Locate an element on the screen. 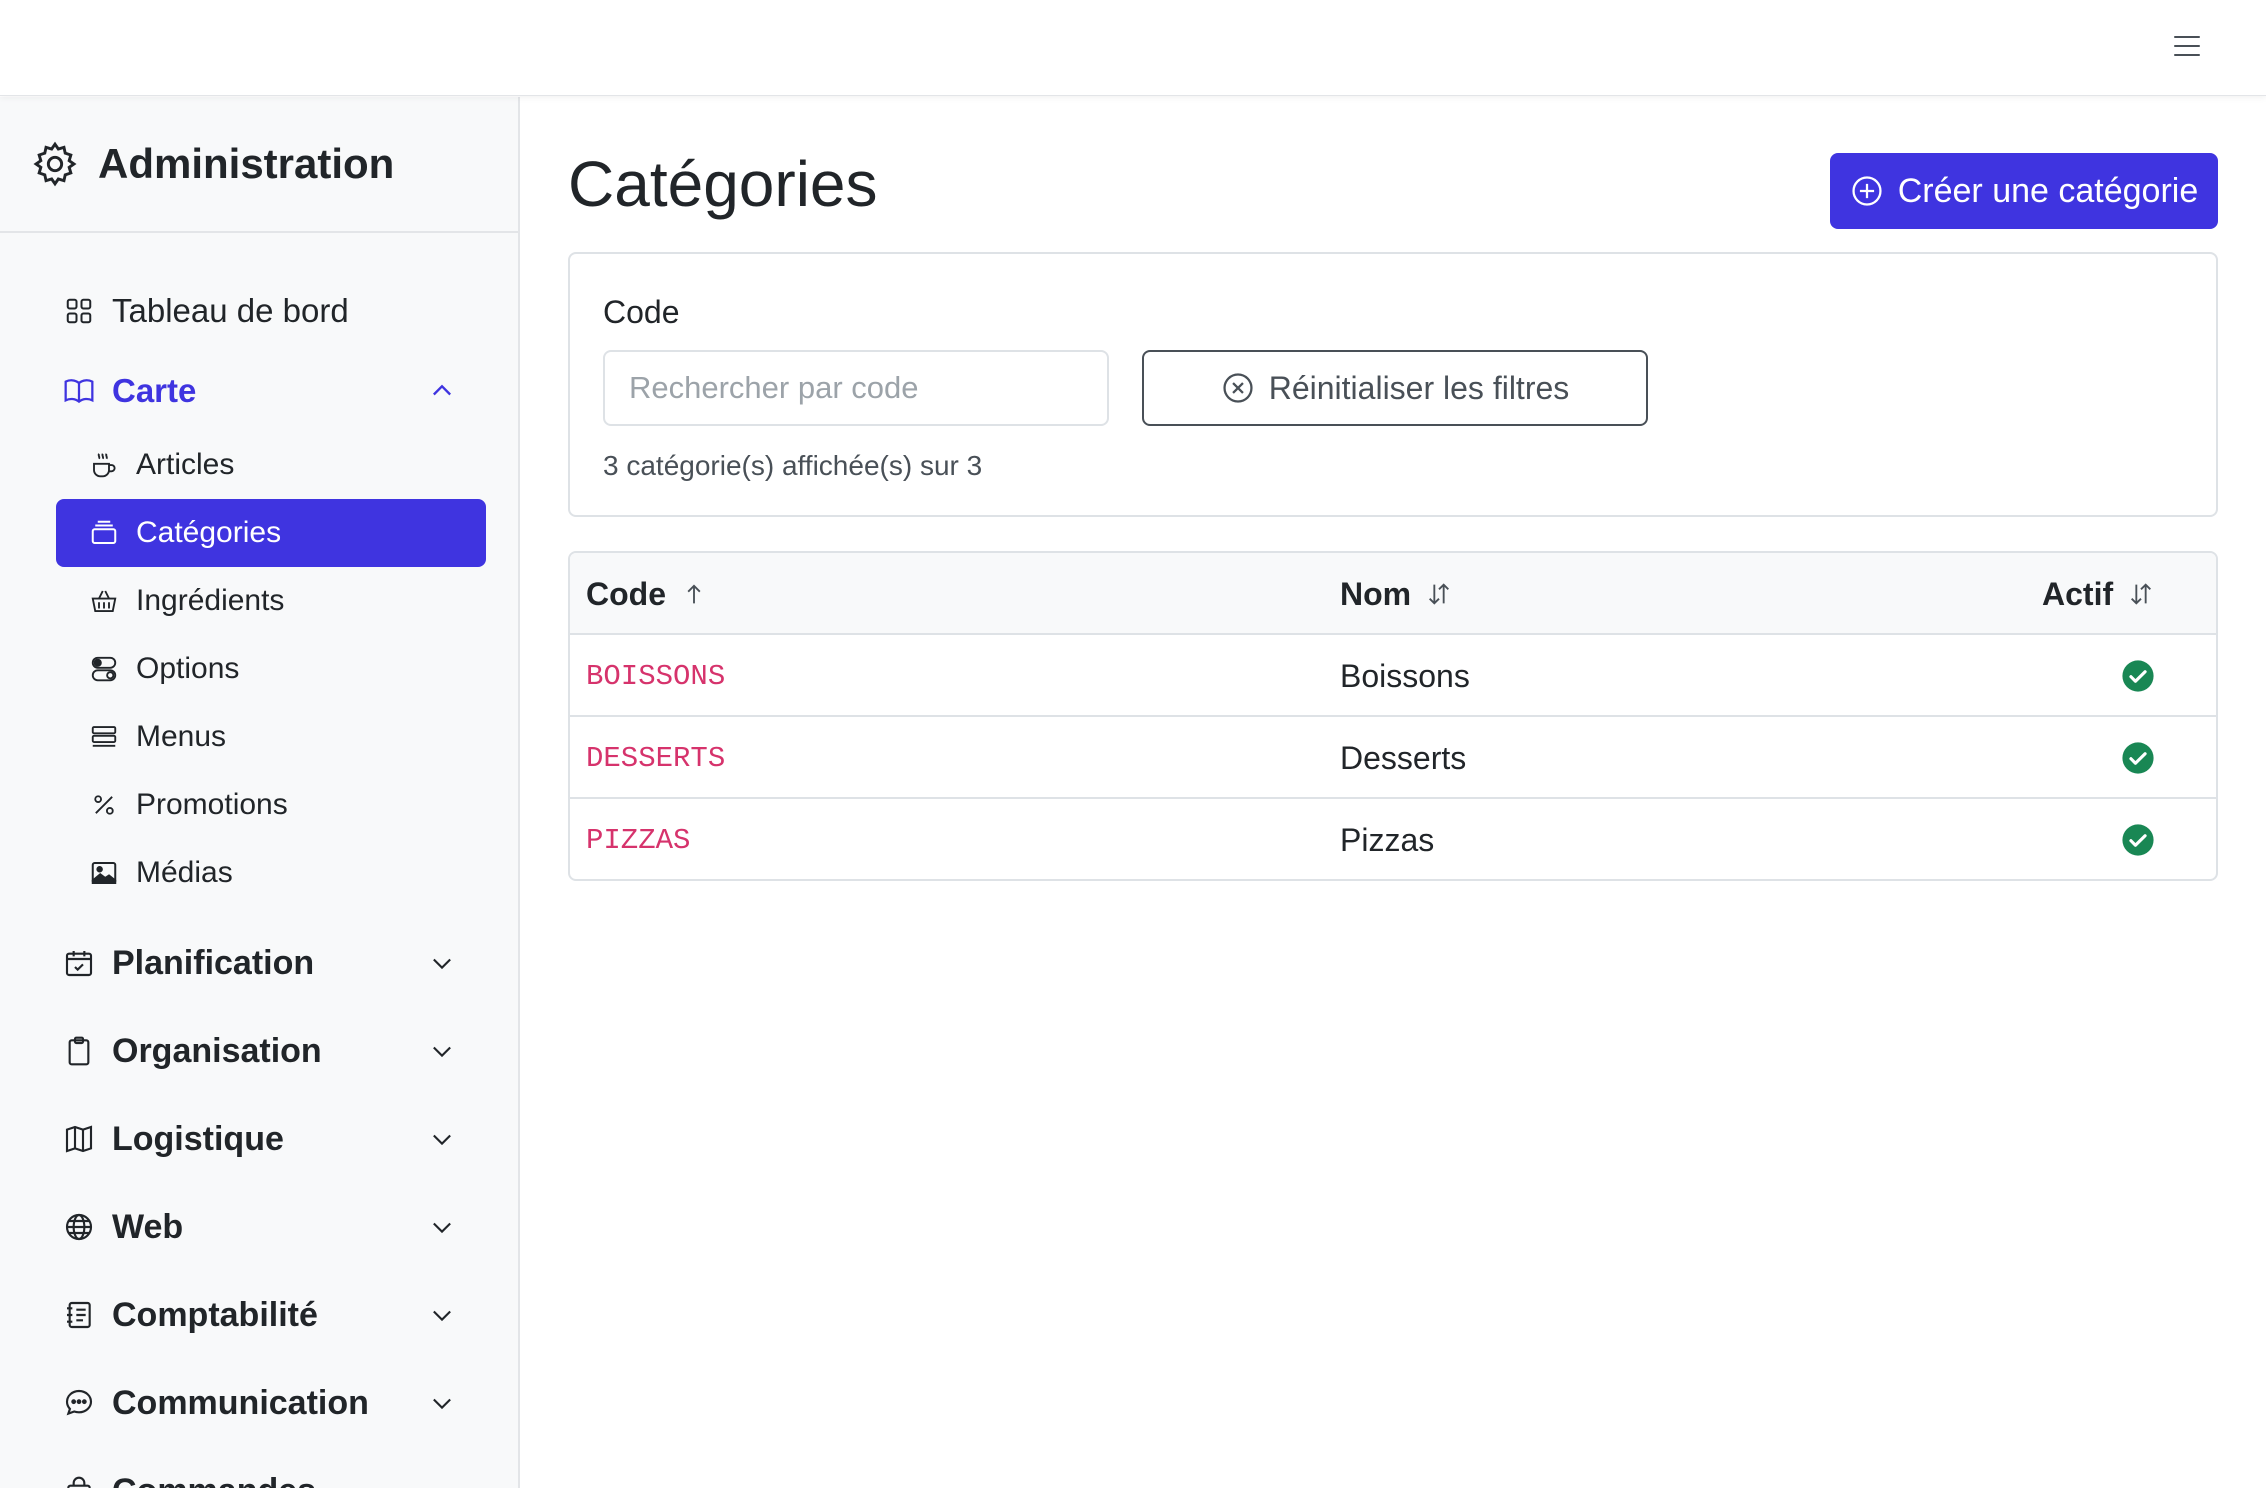  top-navbar is located at coordinates (1133, 48).